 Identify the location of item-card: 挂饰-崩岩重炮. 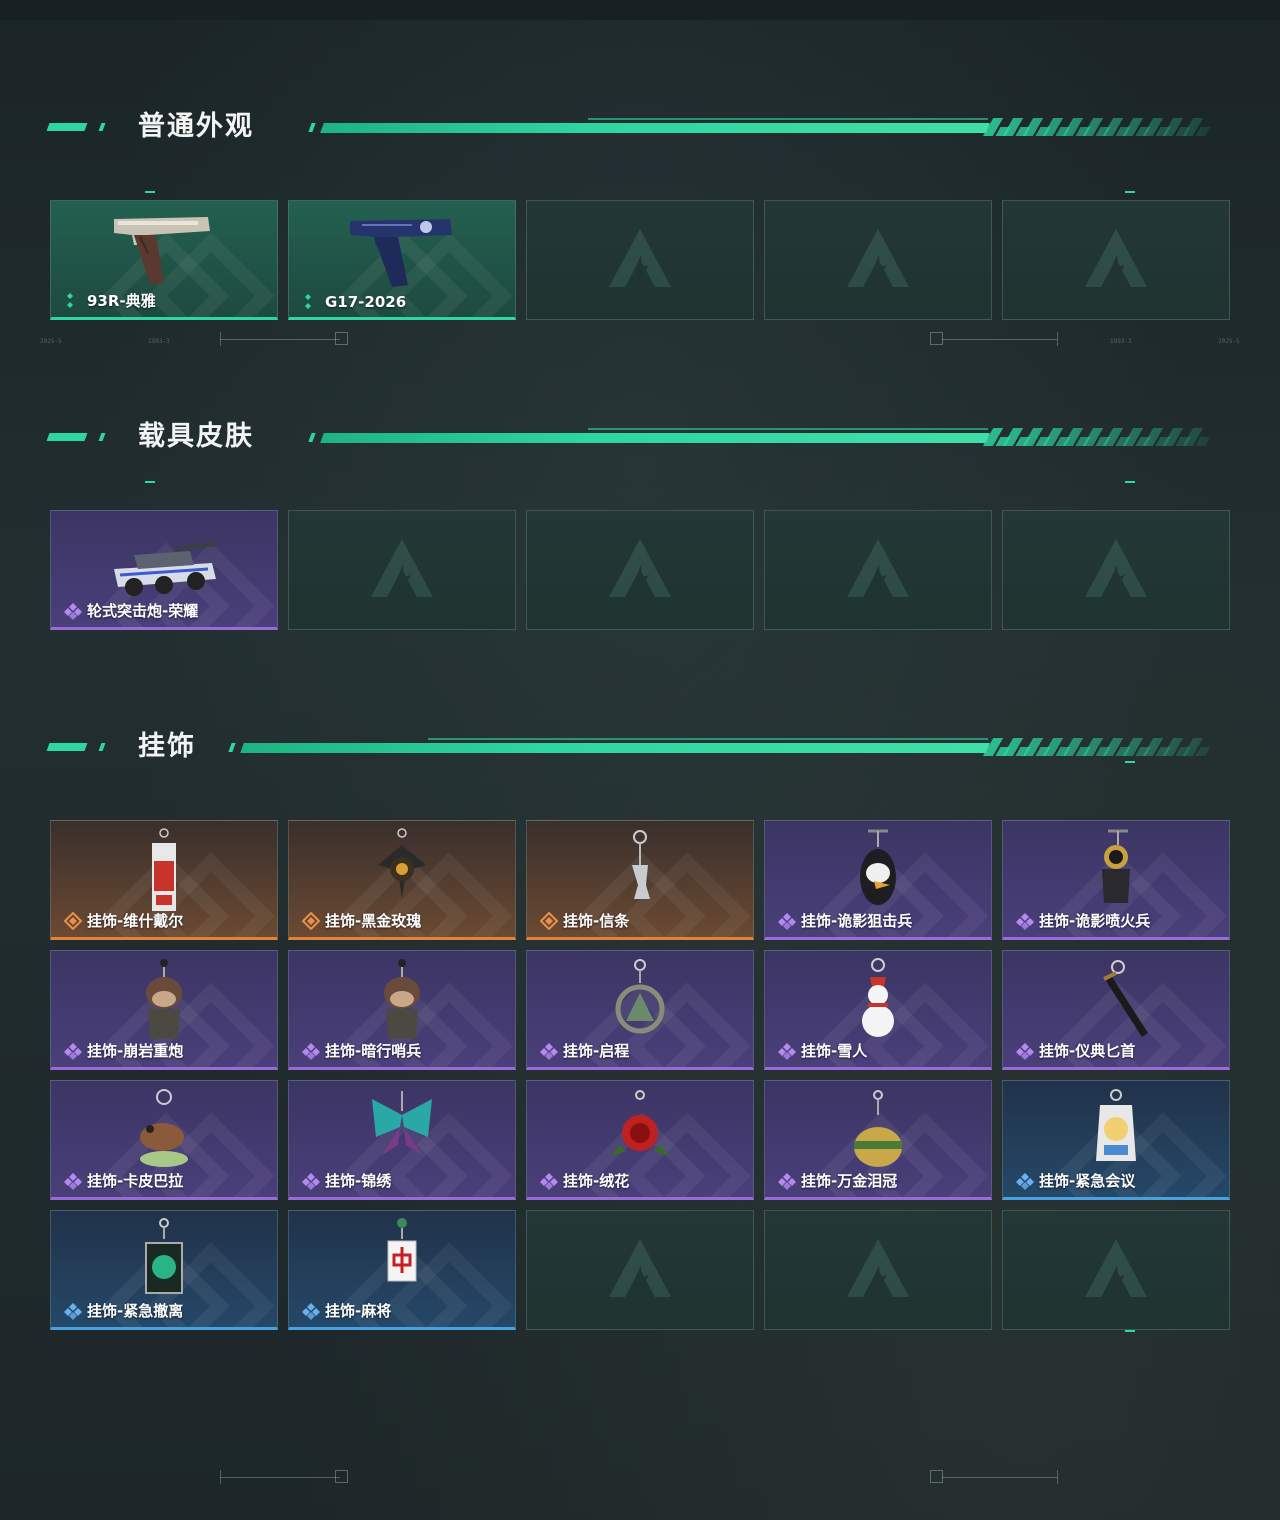
(164, 1010).